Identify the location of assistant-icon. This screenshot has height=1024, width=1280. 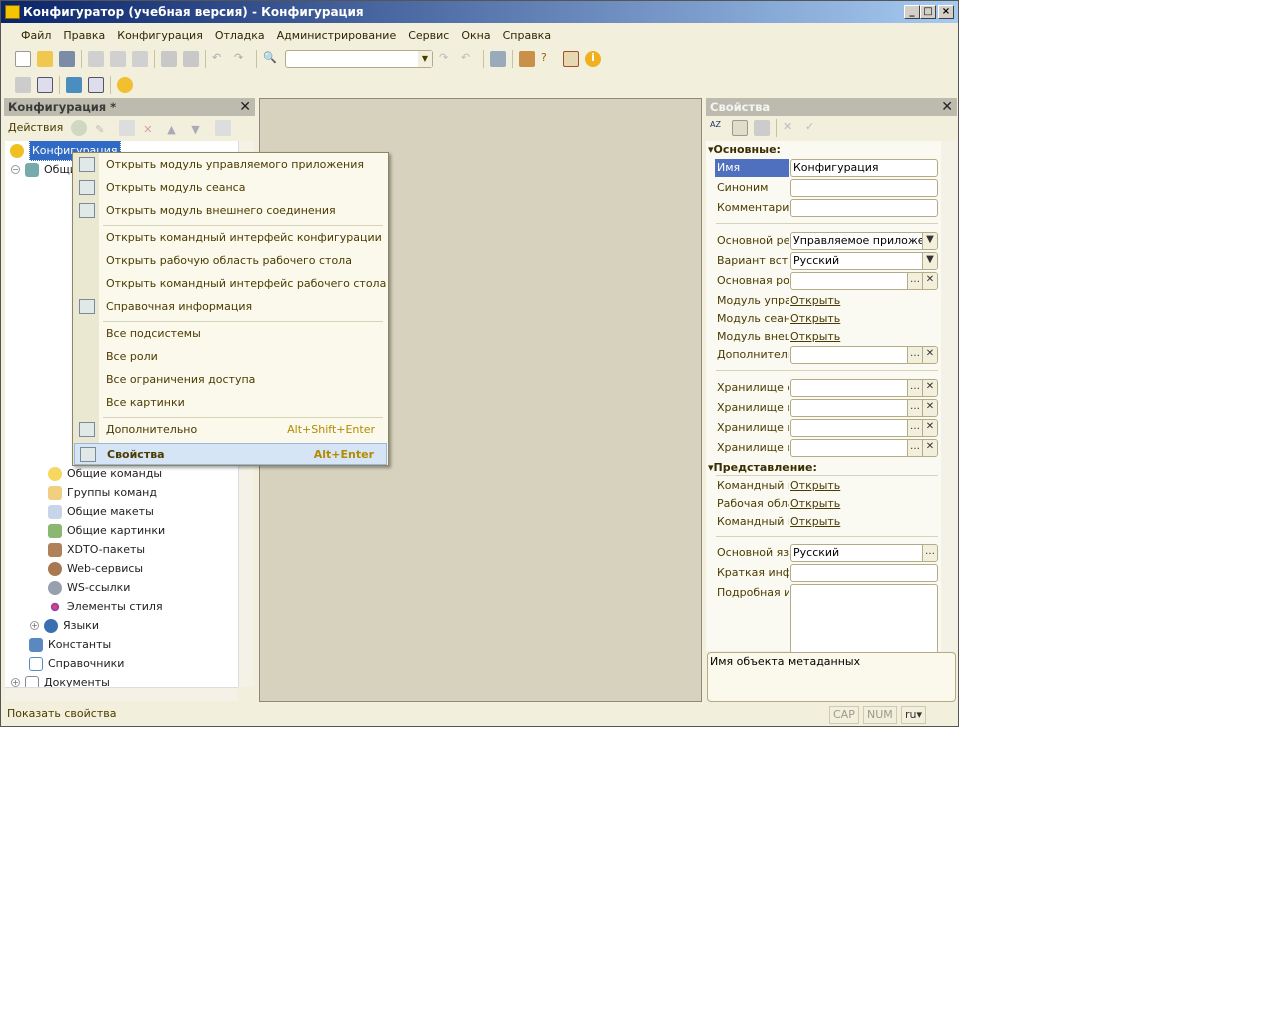
(527, 59).